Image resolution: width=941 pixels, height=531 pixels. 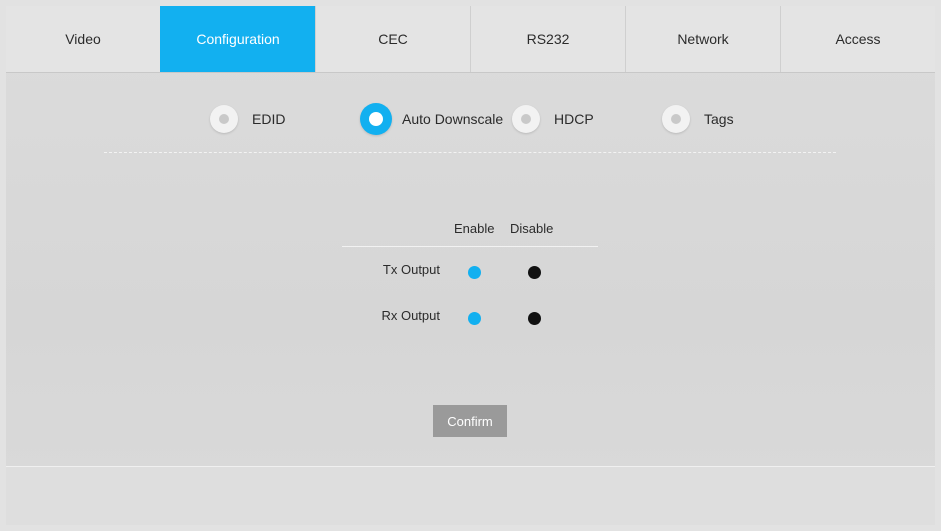 I want to click on radio-selected-icon, so click(x=376, y=119).